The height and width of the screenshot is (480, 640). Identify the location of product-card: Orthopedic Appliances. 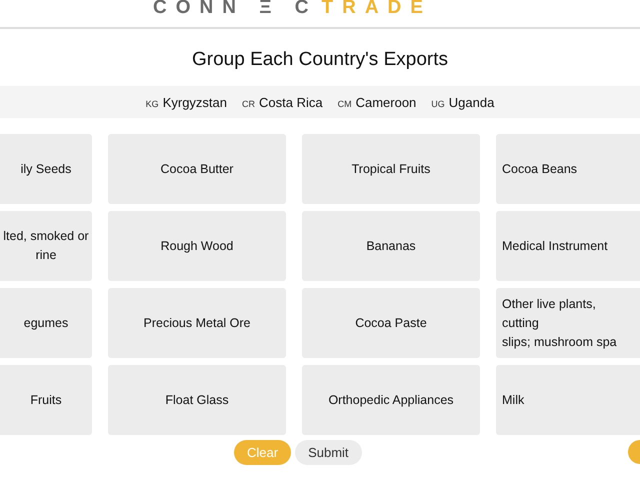
(391, 400).